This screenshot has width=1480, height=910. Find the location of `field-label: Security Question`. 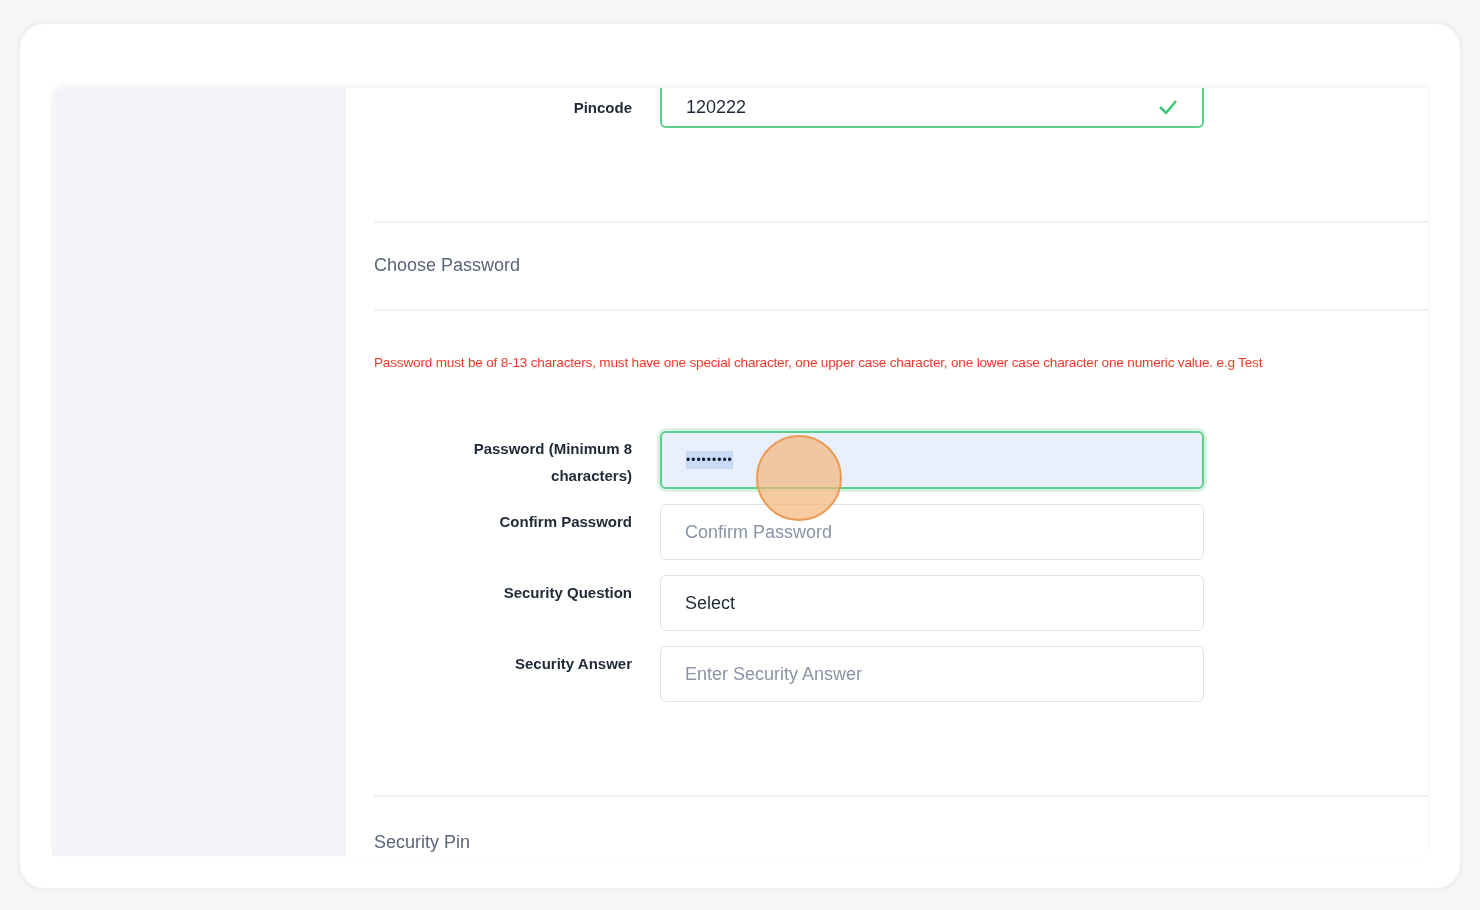

field-label: Security Question is located at coordinates (567, 593).